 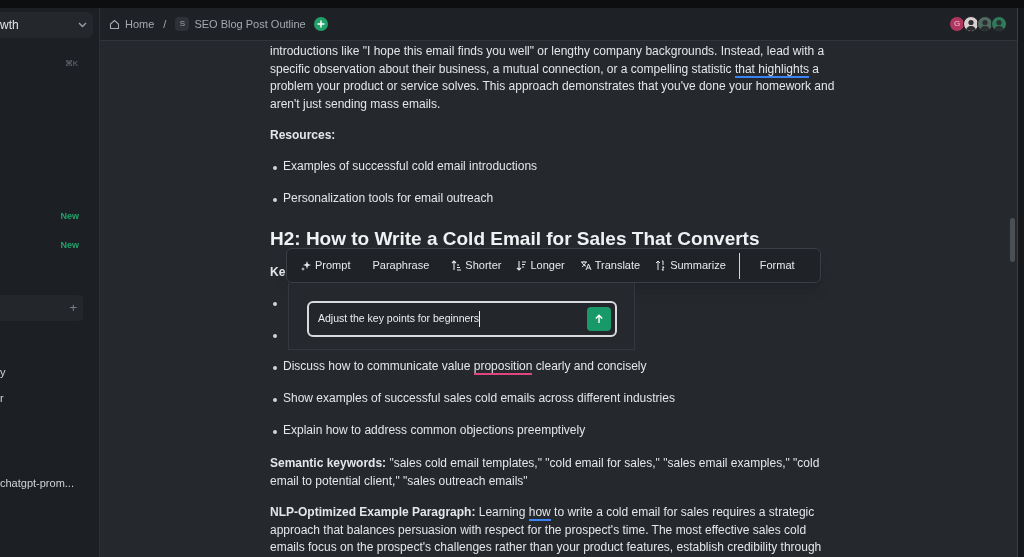 What do you see at coordinates (250, 24) in the screenshot?
I see `breadcrumb-link: SEO Blog Post Outline` at bounding box center [250, 24].